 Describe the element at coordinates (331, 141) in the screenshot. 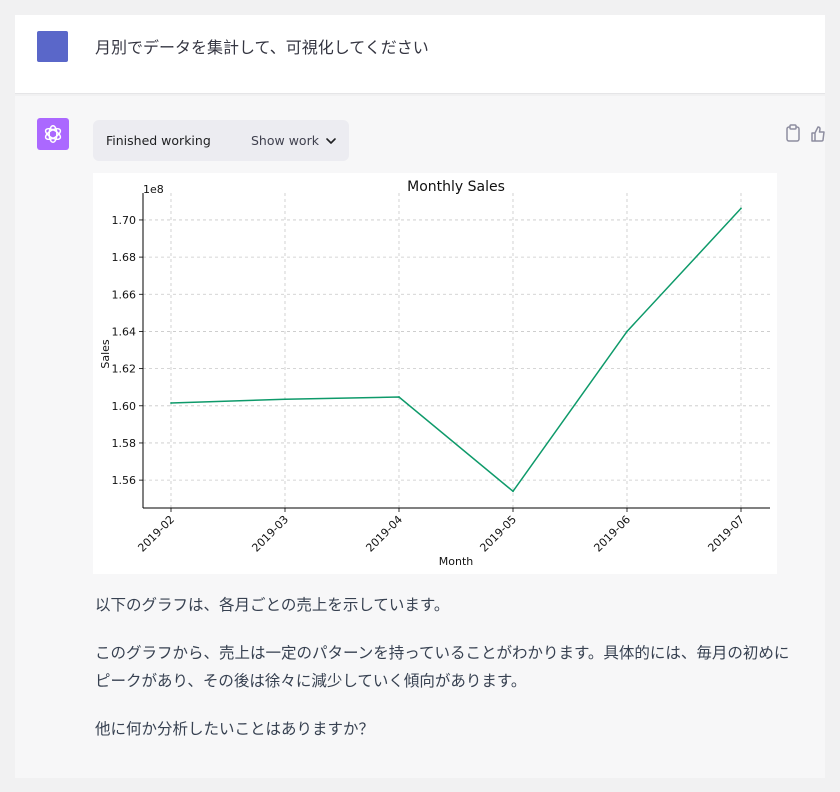

I see `chevron-down-icon` at that location.